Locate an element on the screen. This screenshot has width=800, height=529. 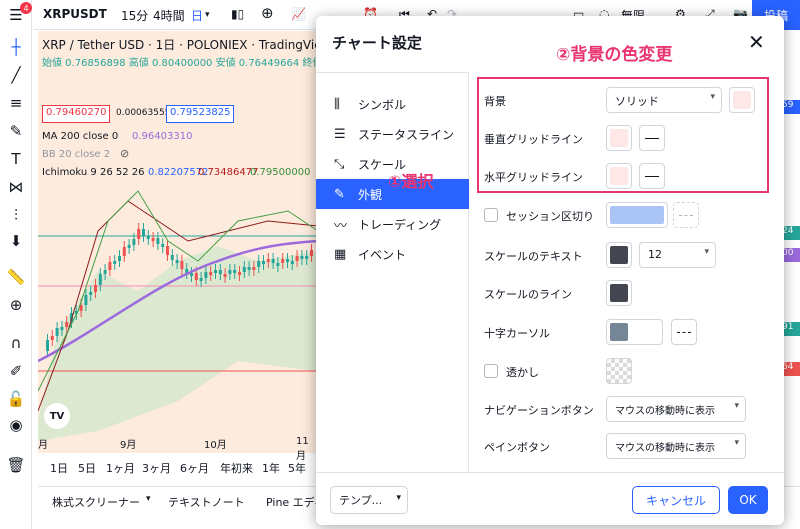
dialog-title: チャート設定 is located at coordinates (377, 43).